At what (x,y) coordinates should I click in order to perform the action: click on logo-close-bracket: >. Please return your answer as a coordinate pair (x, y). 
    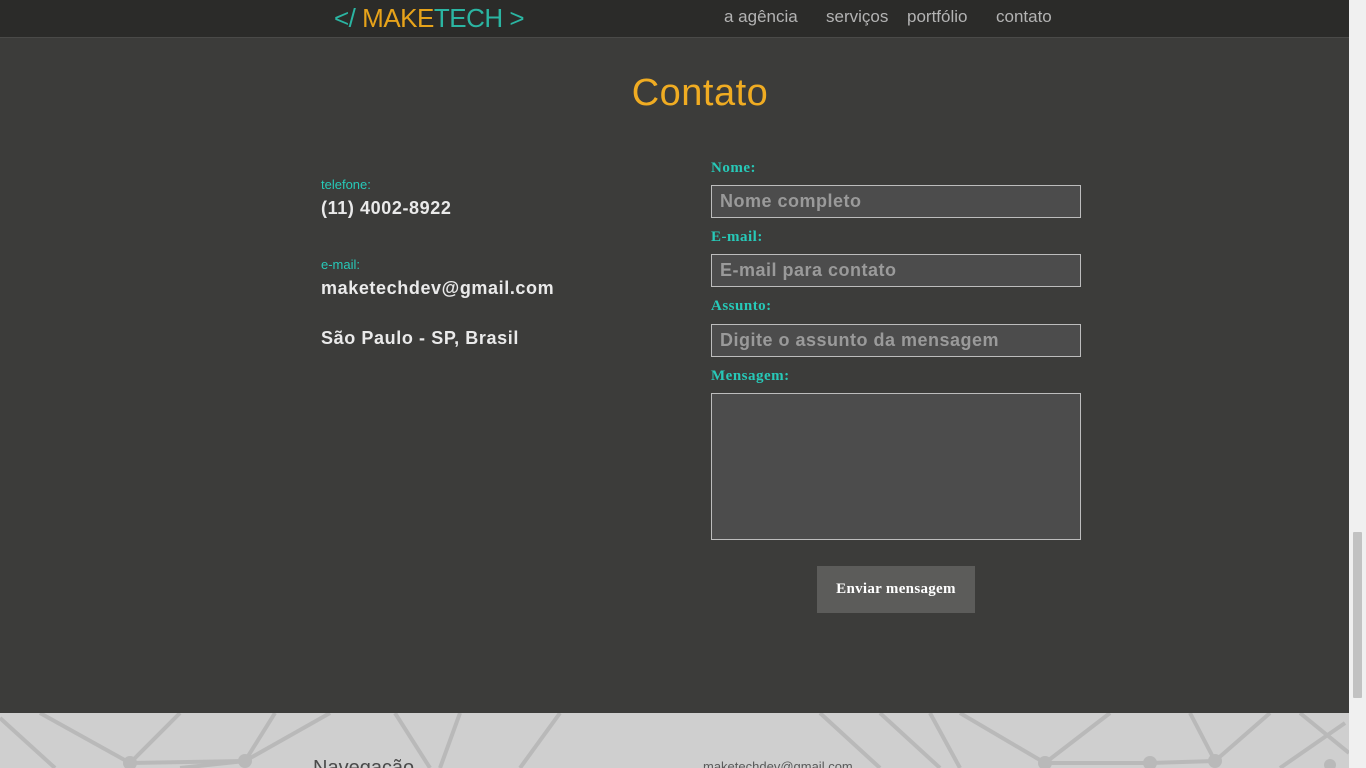
    Looking at the image, I should click on (517, 18).